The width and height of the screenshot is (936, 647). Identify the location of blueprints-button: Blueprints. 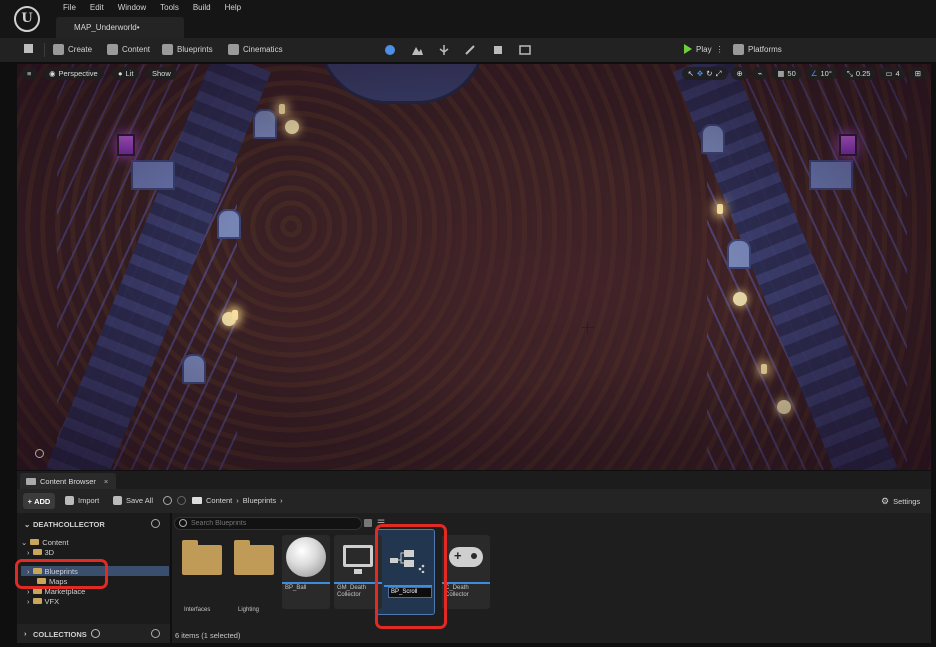
(187, 49).